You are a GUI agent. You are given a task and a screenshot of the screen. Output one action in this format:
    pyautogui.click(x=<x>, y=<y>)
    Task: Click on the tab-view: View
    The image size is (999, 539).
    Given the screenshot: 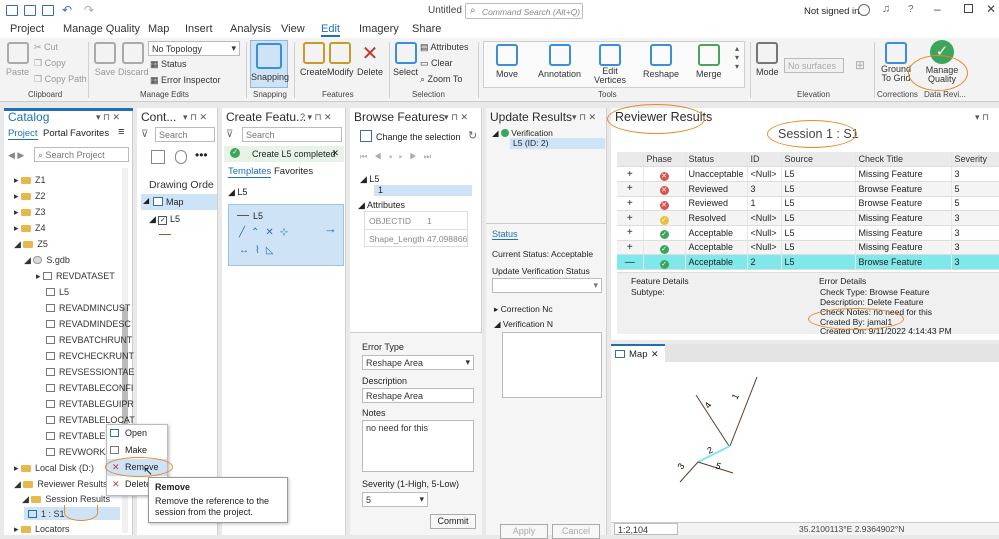 What is the action you would take?
    pyautogui.click(x=293, y=29)
    